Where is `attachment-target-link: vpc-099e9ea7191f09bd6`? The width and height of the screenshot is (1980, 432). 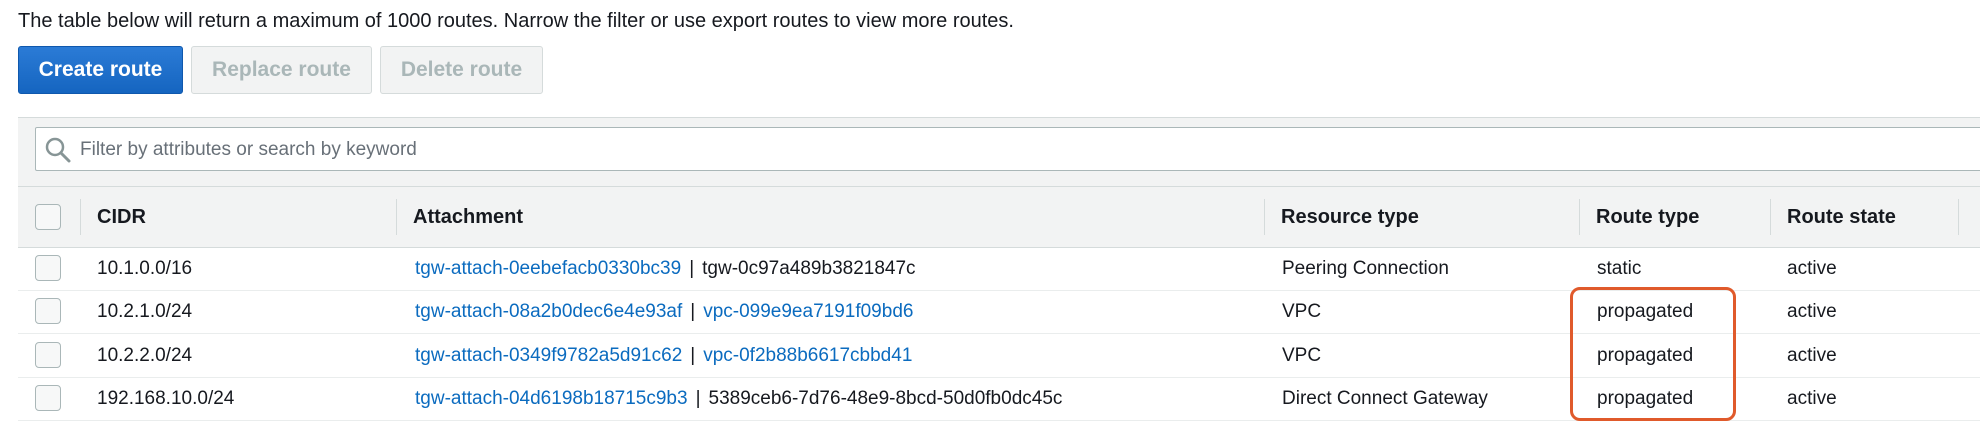 attachment-target-link: vpc-099e9ea7191f09bd6 is located at coordinates (808, 312).